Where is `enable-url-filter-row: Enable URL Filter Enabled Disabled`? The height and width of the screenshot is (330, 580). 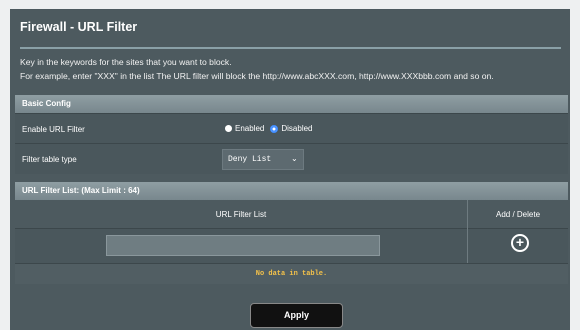
enable-url-filter-row: Enable URL Filter Enabled Disabled is located at coordinates (291, 128).